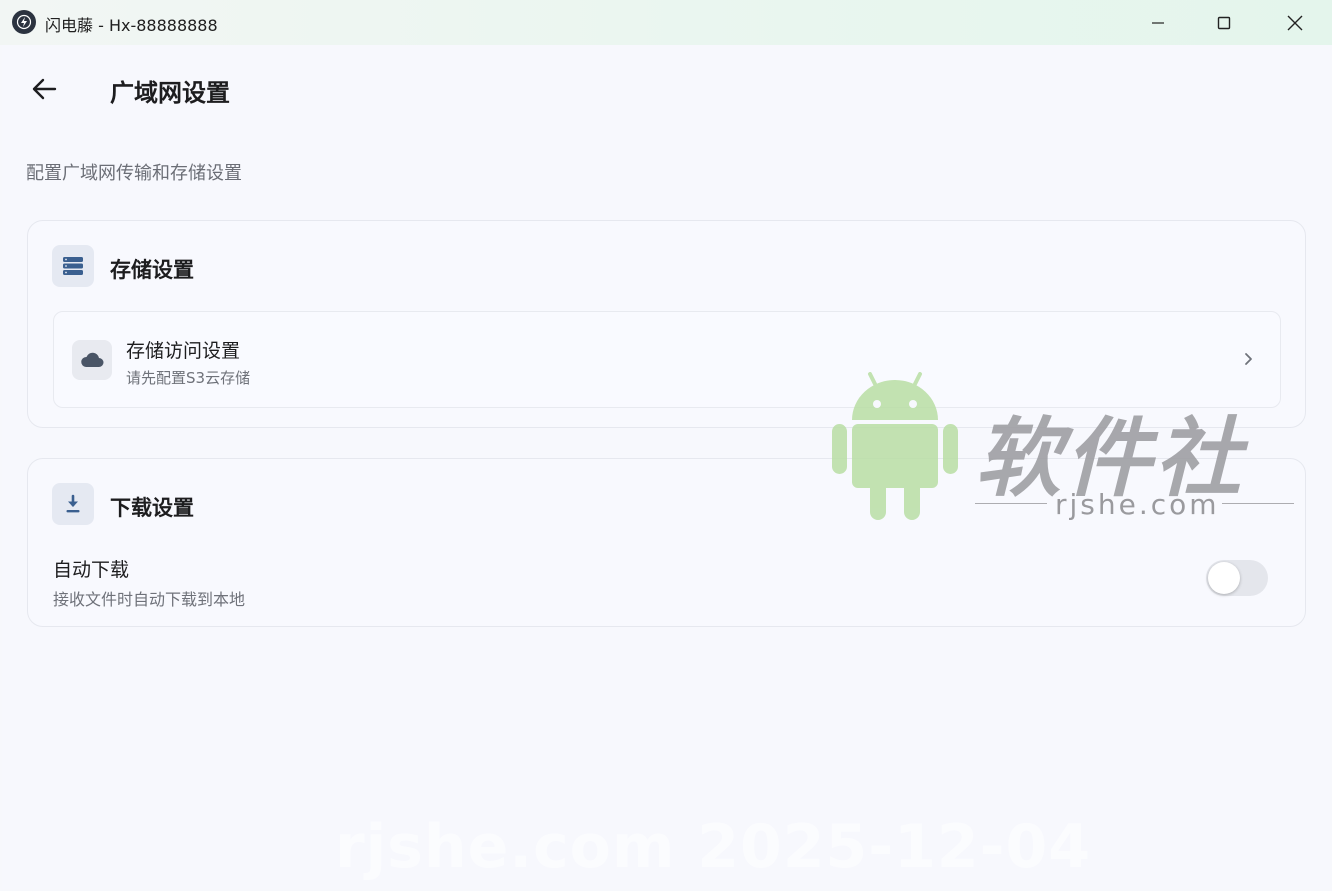 The height and width of the screenshot is (891, 1332). I want to click on storage-access-title: 存储访问设置, so click(183, 351).